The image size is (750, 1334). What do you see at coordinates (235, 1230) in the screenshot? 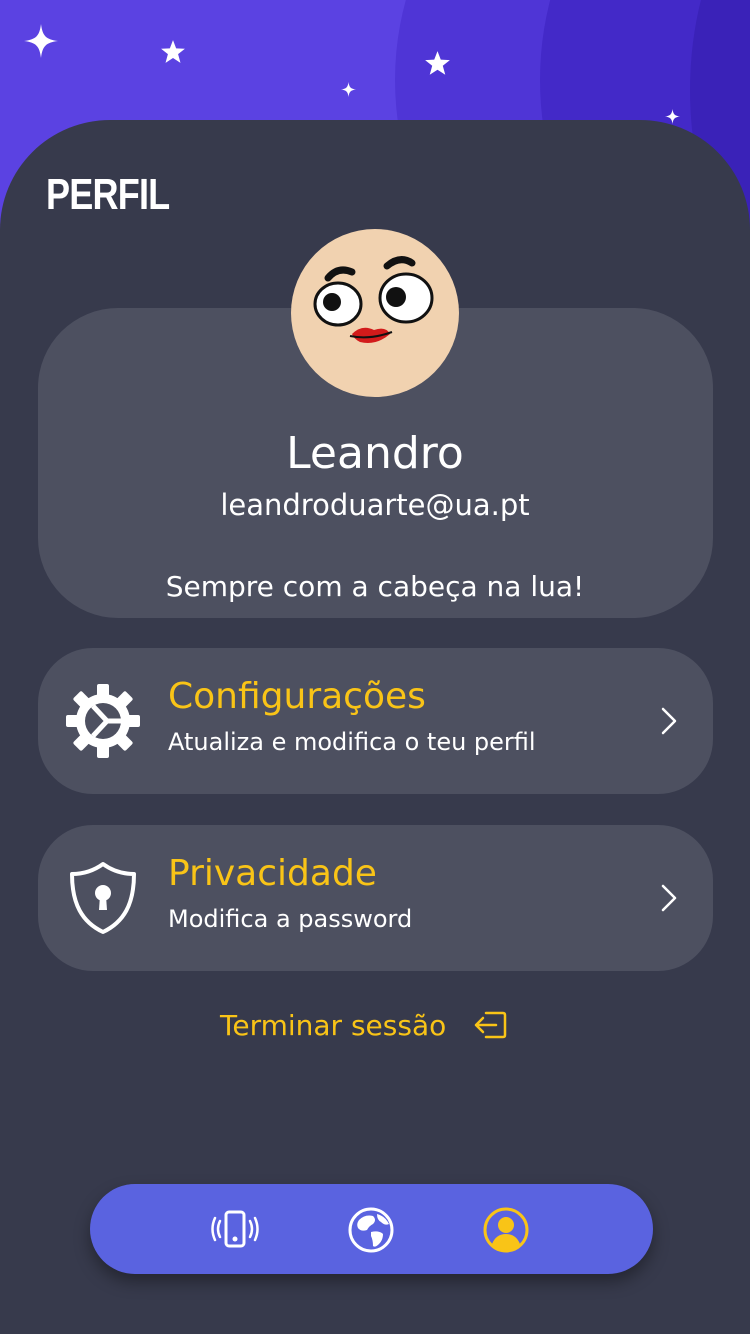
I see `phone-vibrate-icon` at bounding box center [235, 1230].